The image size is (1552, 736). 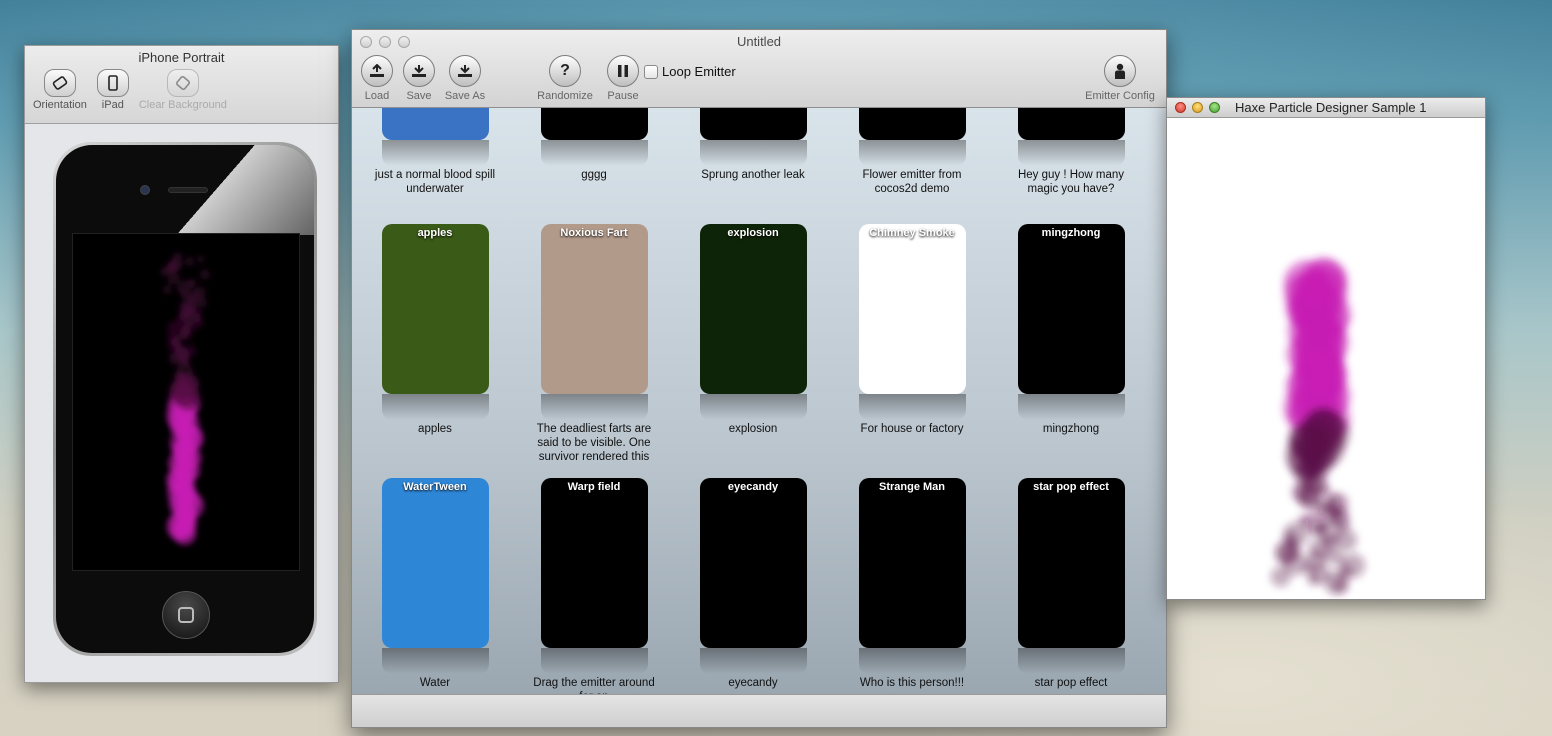 What do you see at coordinates (419, 96) in the screenshot?
I see `save-label: Save` at bounding box center [419, 96].